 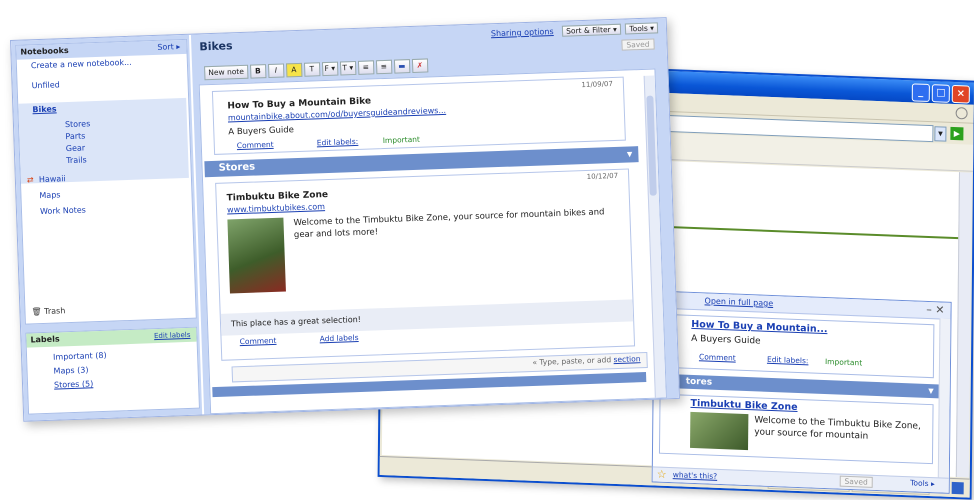 I want to click on close-icon: ×, so click(x=960, y=94).